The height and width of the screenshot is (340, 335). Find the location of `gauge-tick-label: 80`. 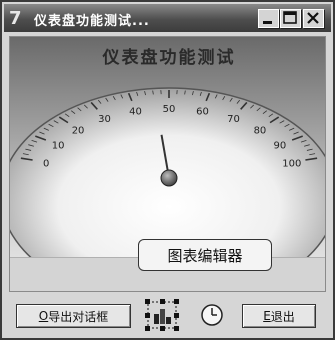

gauge-tick-label: 80 is located at coordinates (260, 131).